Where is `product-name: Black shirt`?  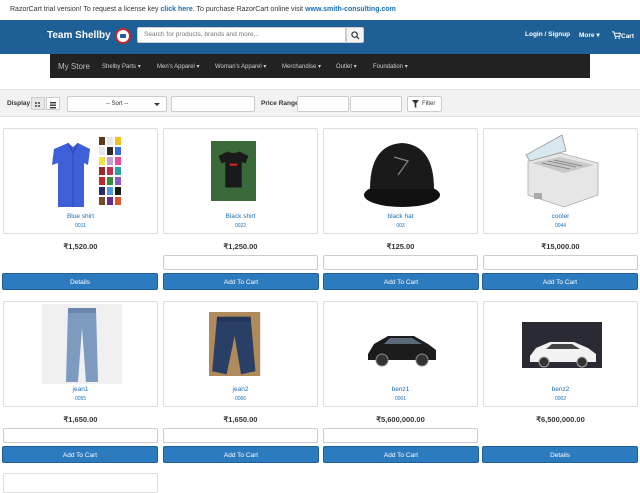
product-name: Black shirt is located at coordinates (240, 216).